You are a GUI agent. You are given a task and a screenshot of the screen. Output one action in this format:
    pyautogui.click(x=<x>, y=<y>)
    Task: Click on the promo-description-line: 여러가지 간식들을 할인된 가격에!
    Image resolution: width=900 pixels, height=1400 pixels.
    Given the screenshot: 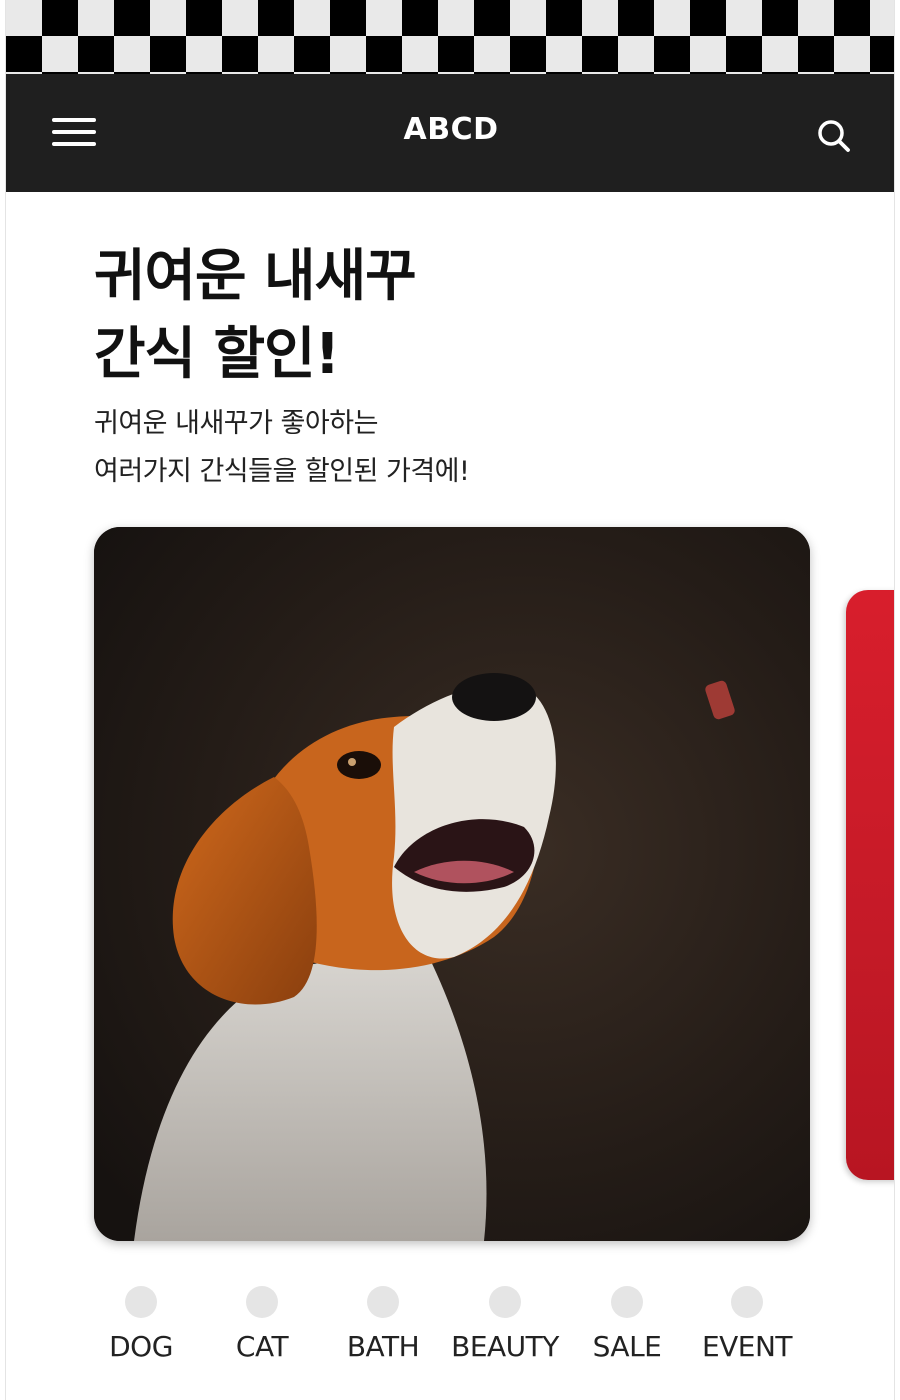 What is the action you would take?
    pyautogui.click(x=282, y=471)
    